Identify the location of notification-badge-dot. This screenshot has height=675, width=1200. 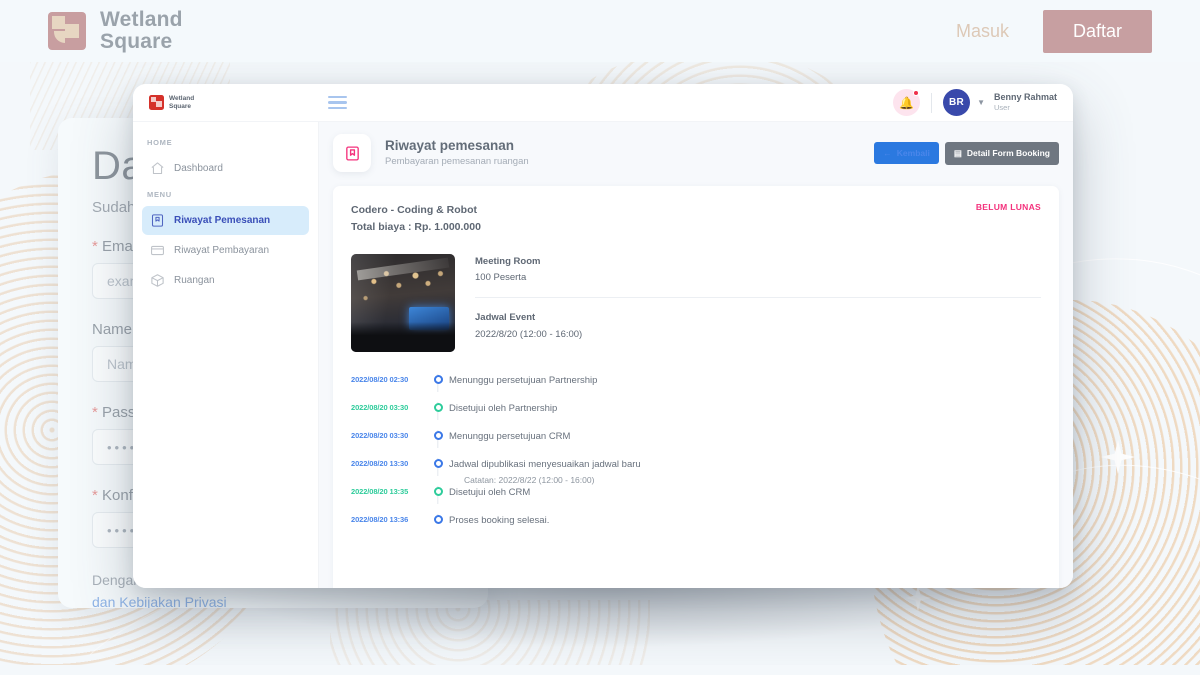
(916, 93).